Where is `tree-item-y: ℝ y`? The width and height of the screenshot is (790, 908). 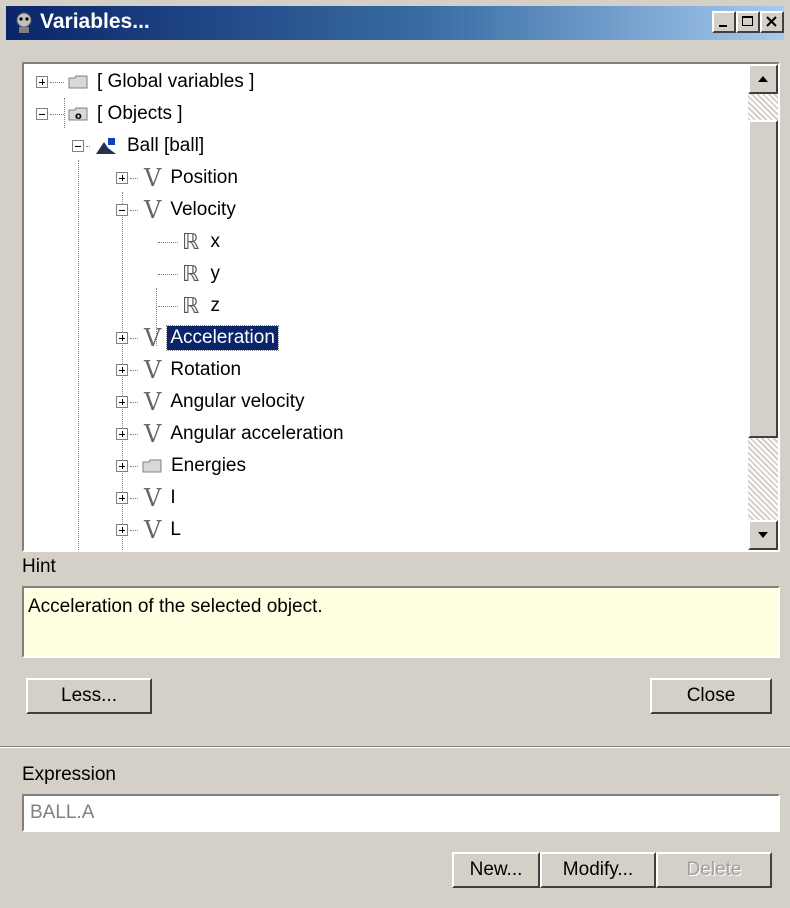 tree-item-y: ℝ y is located at coordinates (189, 274).